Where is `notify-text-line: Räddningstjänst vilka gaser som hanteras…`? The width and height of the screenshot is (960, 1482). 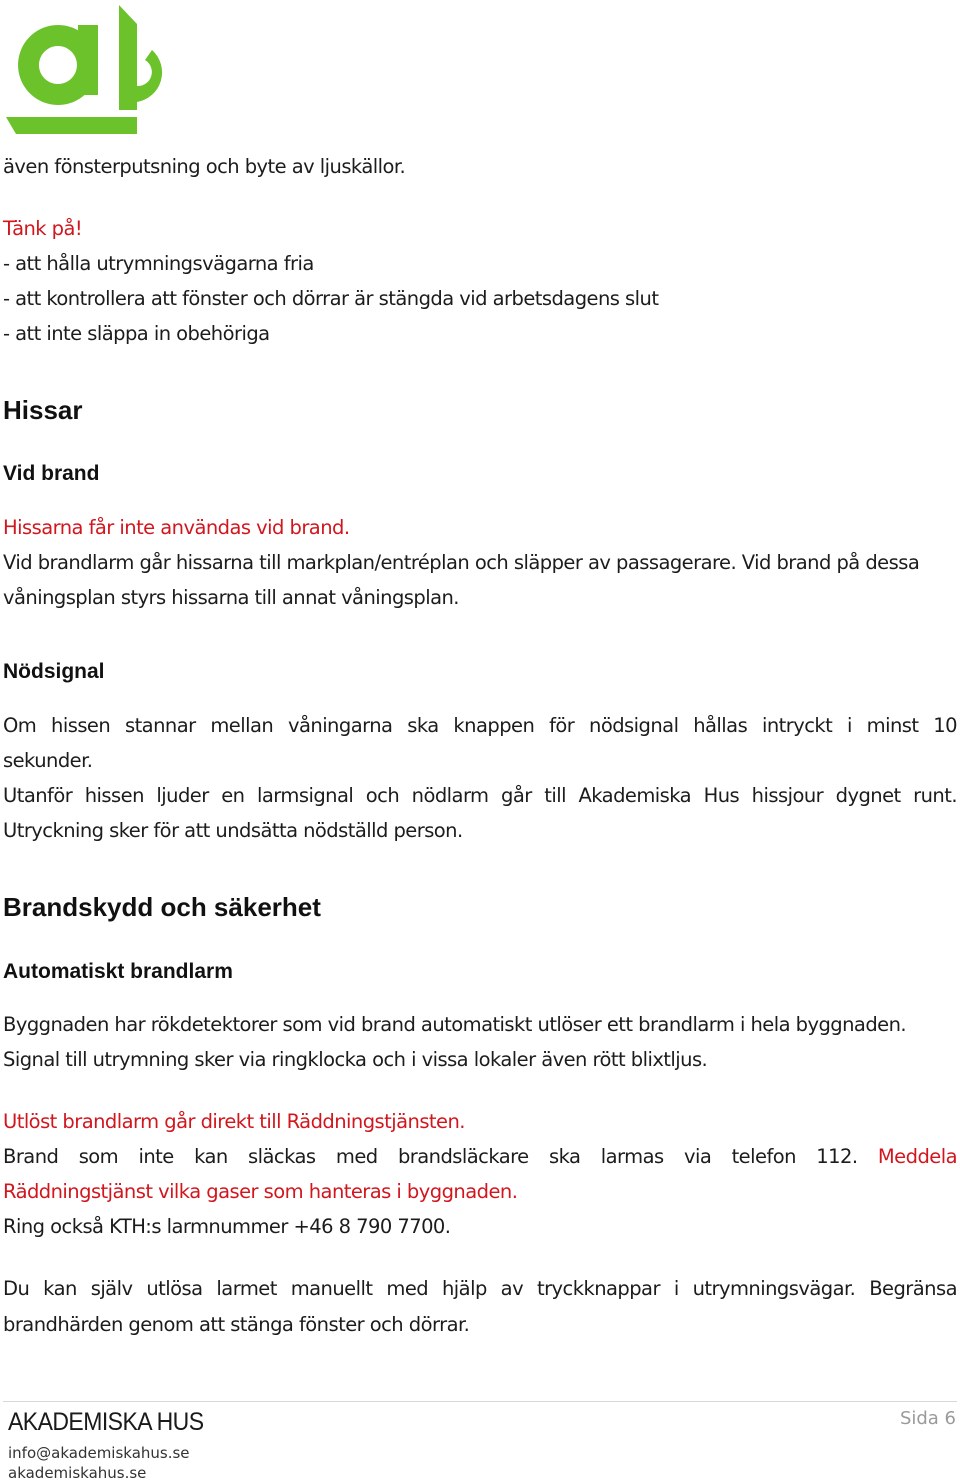 notify-text-line: Räddningstjänst vilka gaser som hanteras… is located at coordinates (260, 1191).